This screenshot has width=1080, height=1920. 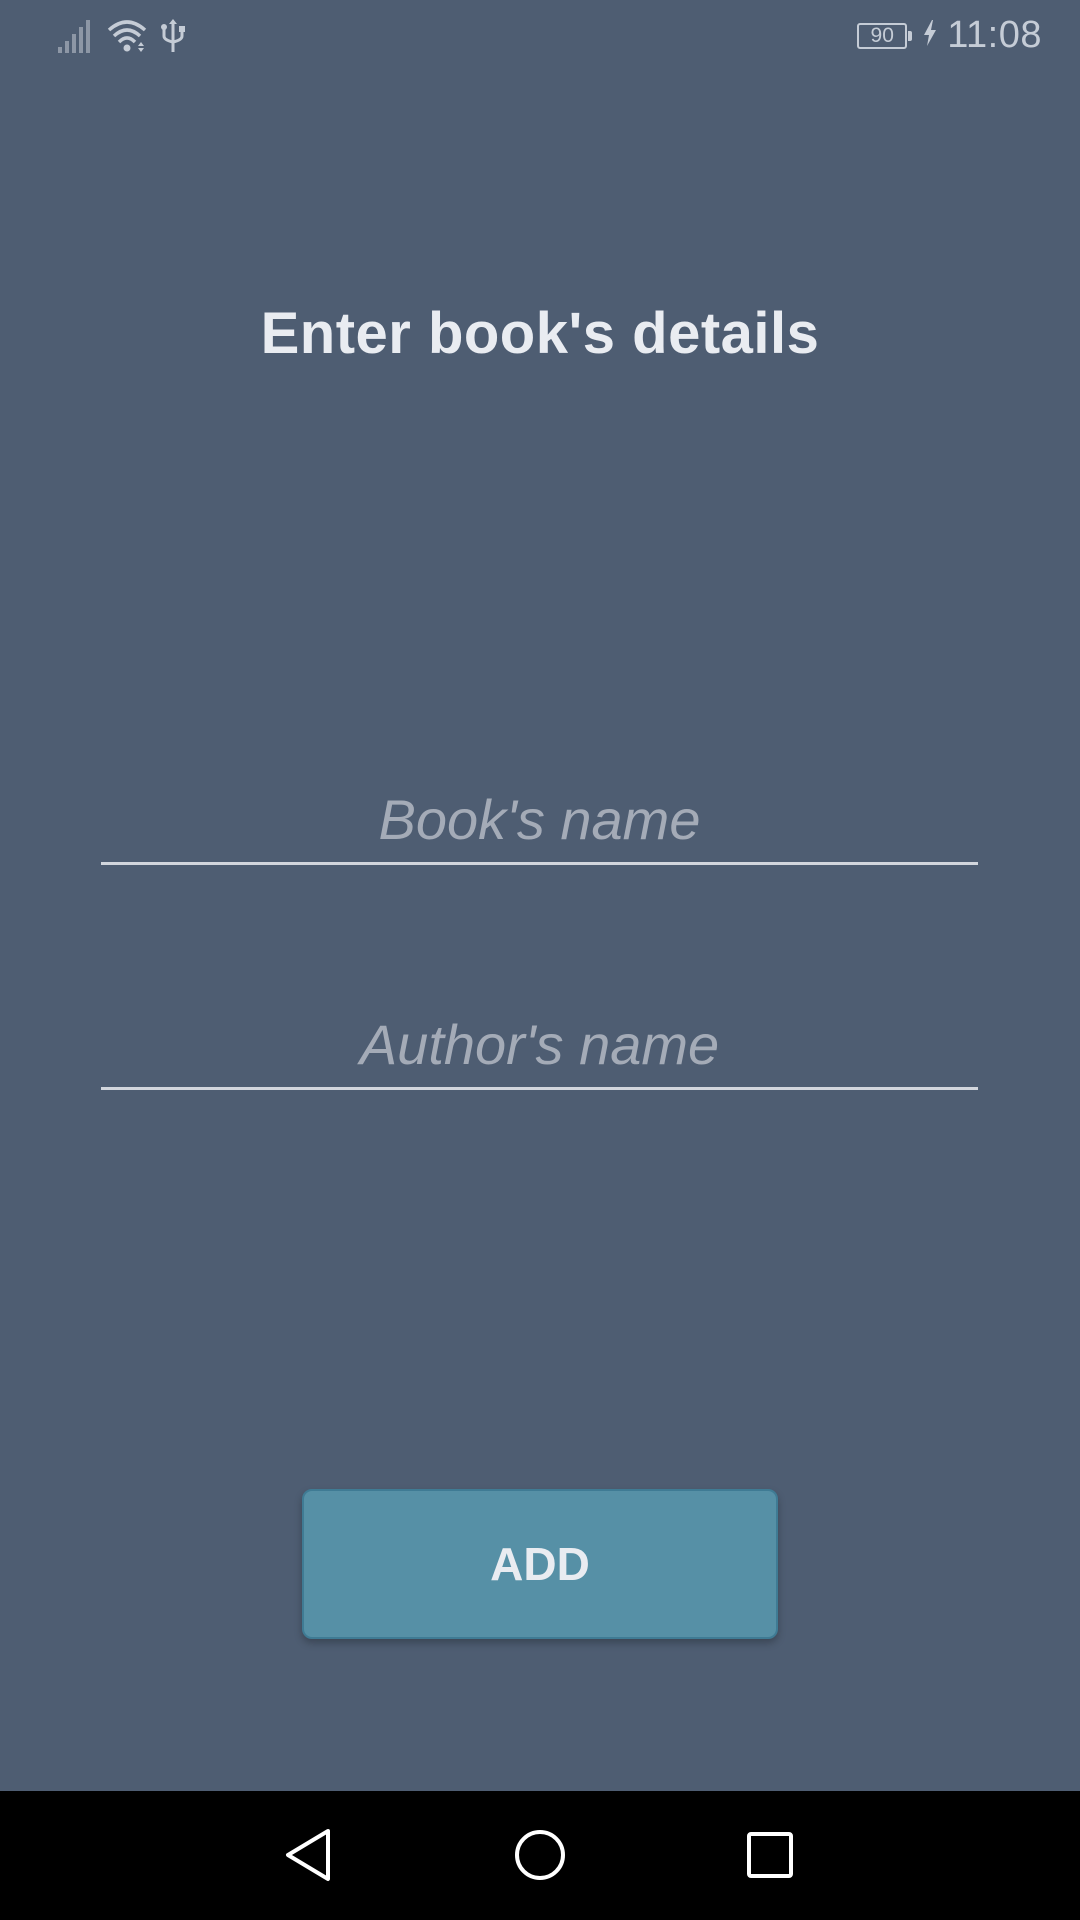 What do you see at coordinates (994, 35) in the screenshot?
I see `status-time: 11:08` at bounding box center [994, 35].